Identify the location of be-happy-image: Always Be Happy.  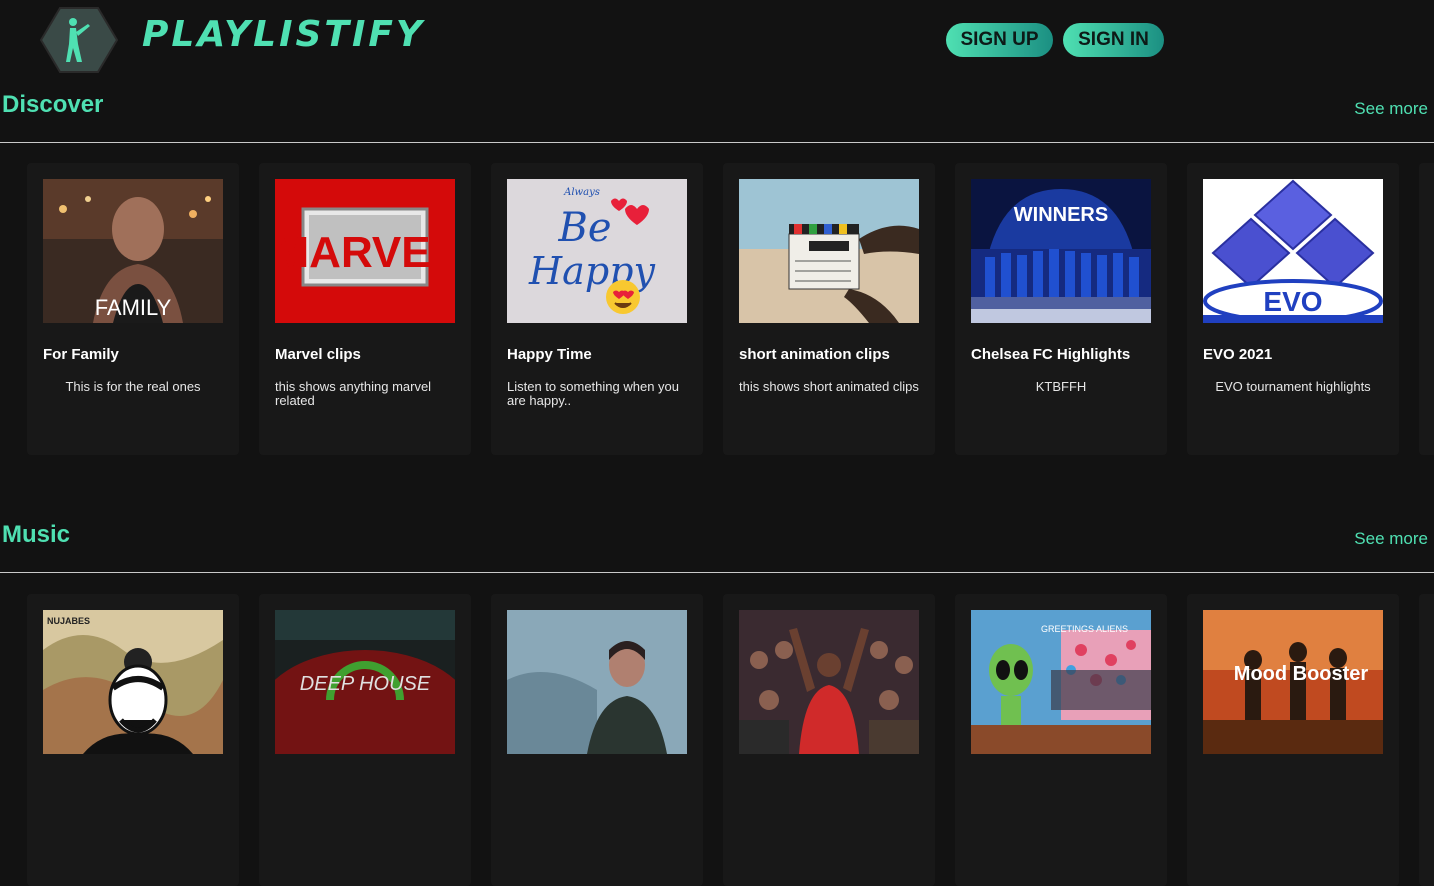
(597, 251).